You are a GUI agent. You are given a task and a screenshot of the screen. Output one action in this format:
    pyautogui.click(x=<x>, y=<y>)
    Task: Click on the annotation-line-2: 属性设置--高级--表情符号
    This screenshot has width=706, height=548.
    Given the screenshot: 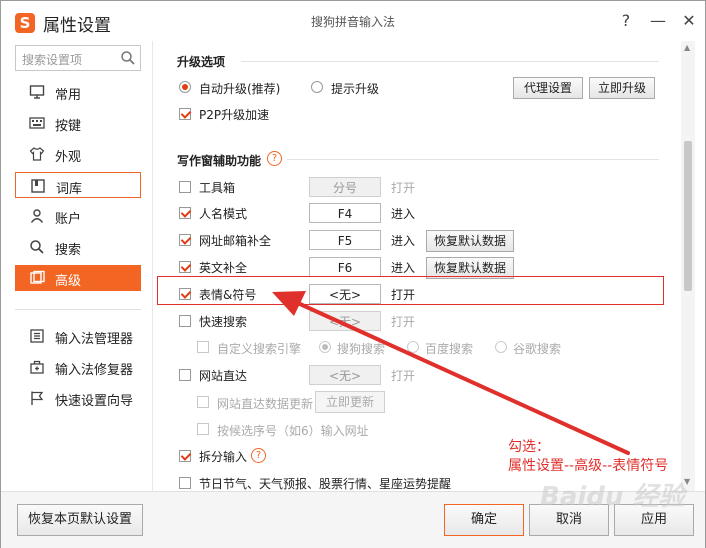 What is the action you would take?
    pyautogui.click(x=588, y=466)
    